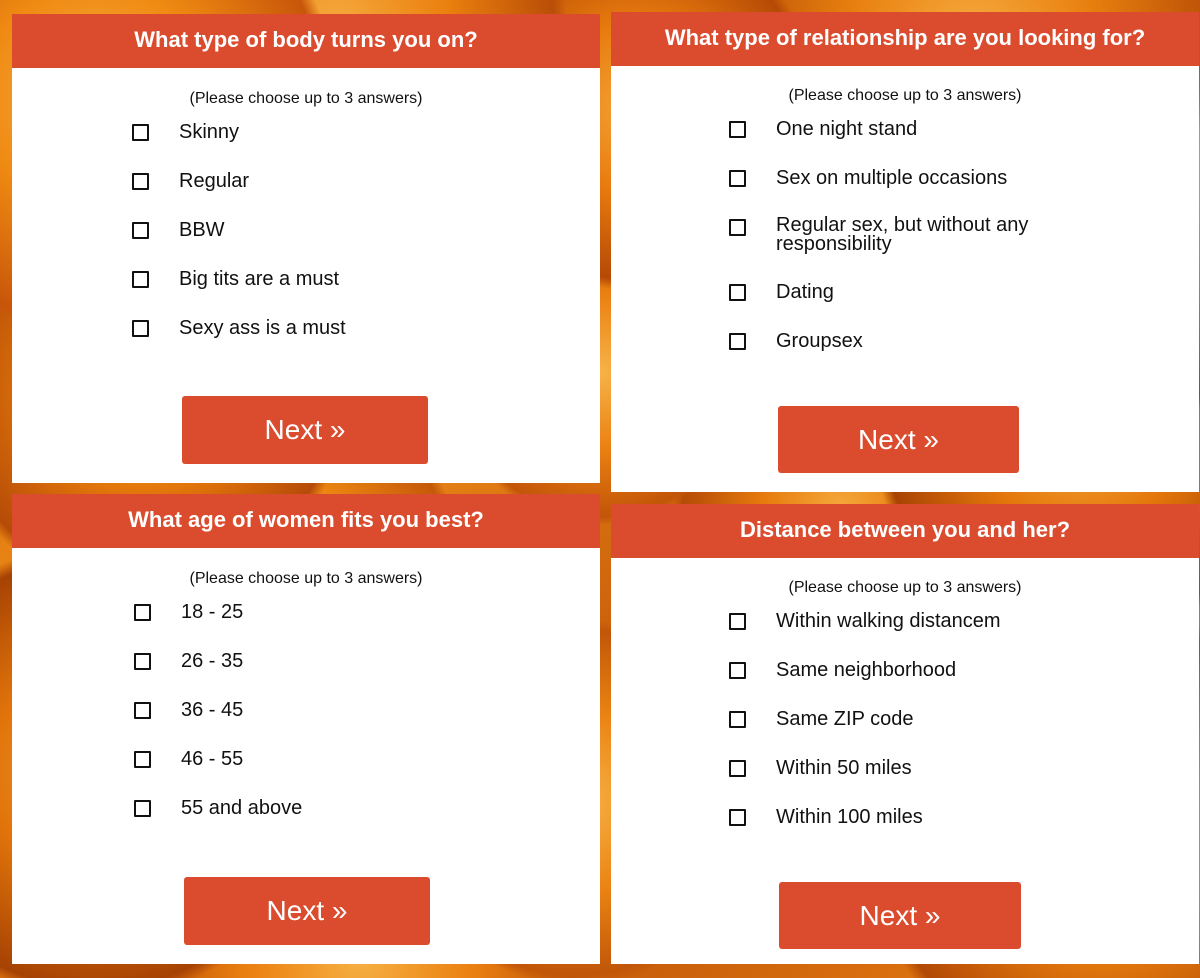  Describe the element at coordinates (849, 817) in the screenshot. I see `option-label: Within 100 miles` at that location.